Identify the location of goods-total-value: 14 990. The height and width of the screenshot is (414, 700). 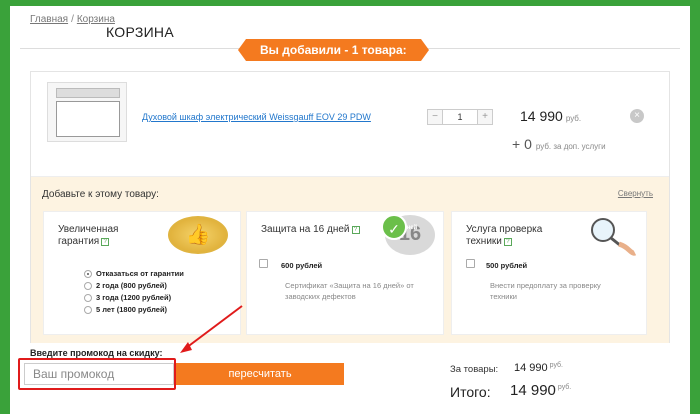
(531, 368).